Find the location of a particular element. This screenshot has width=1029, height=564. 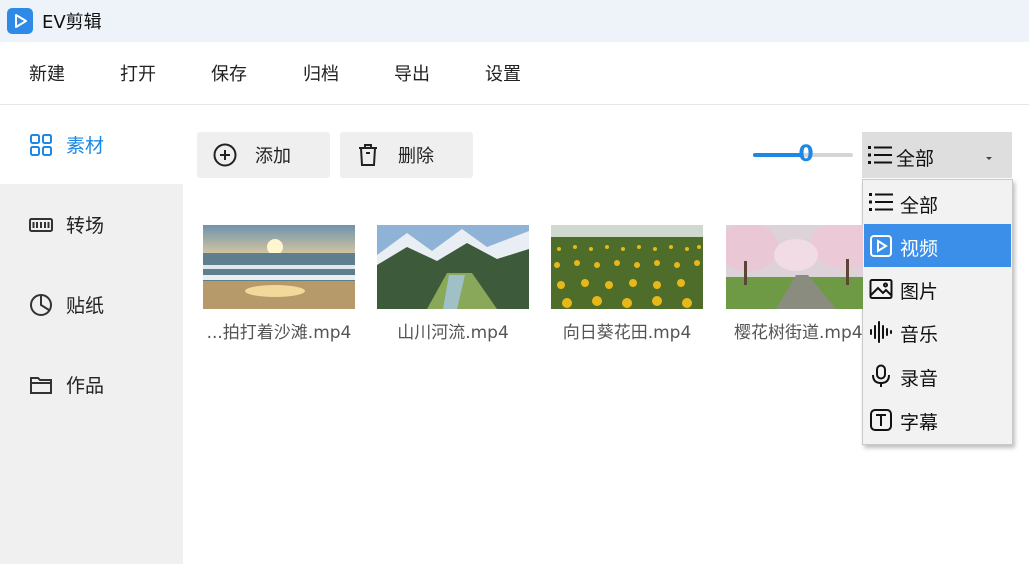

sunflower-thumbnail is located at coordinates (627, 267).